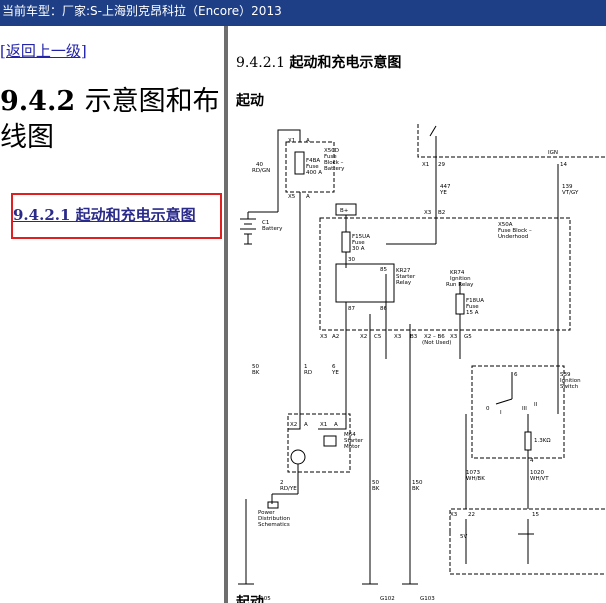 Image resolution: width=606 pixels, height=603 pixels. Describe the element at coordinates (378, 337) in the screenshot. I see `lbl-c5: C5` at that location.